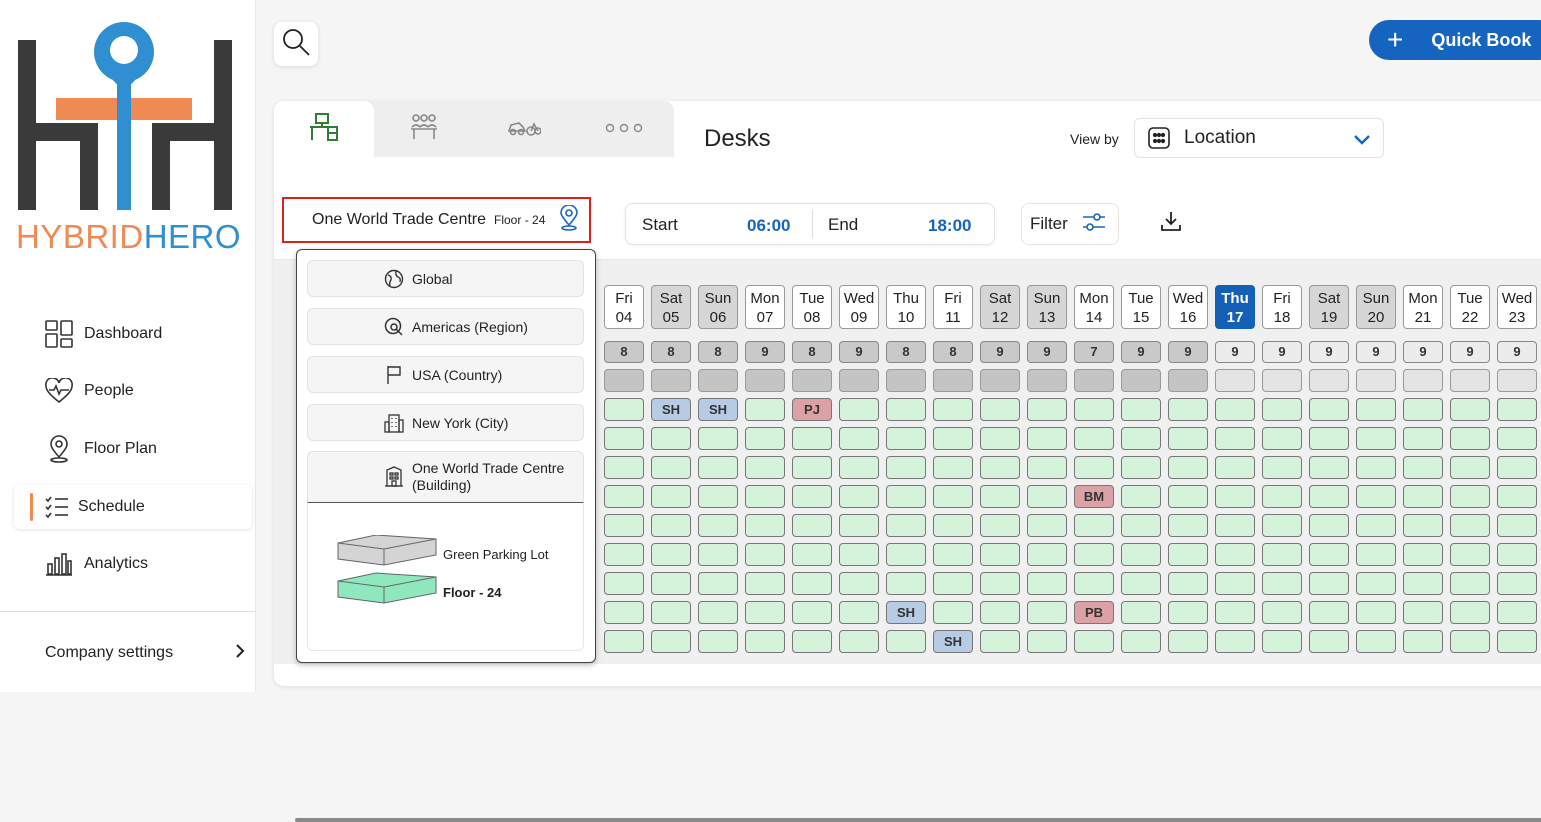 The image size is (1541, 822). Describe the element at coordinates (1094, 612) in the screenshot. I see `booking-cell: PB` at that location.